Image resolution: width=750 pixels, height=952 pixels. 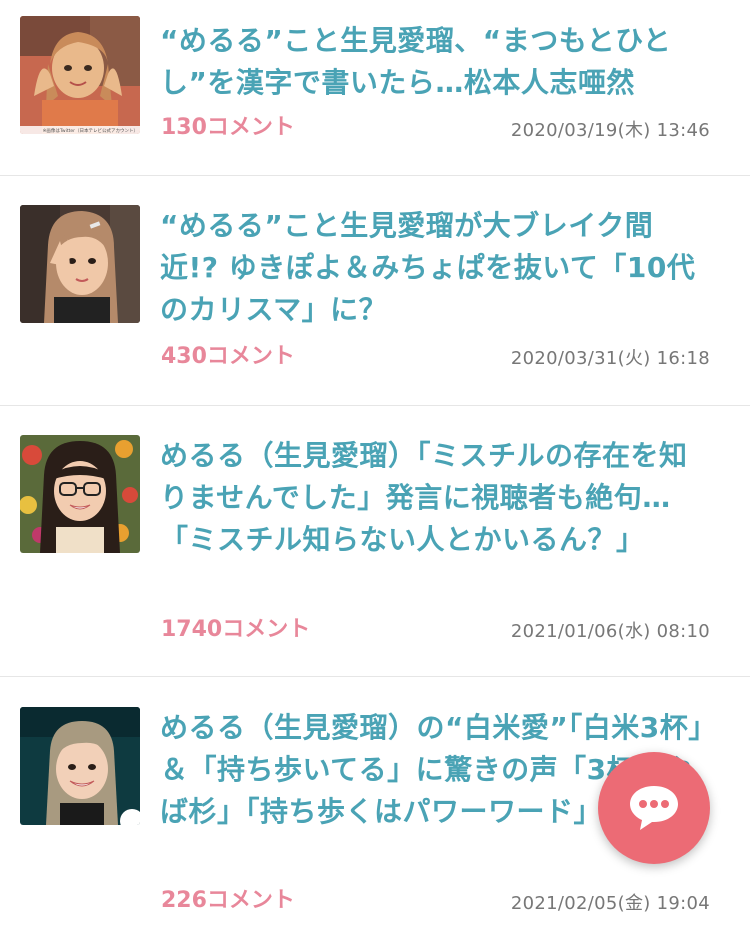 What do you see at coordinates (228, 357) in the screenshot?
I see `comment-count: 430コメント` at bounding box center [228, 357].